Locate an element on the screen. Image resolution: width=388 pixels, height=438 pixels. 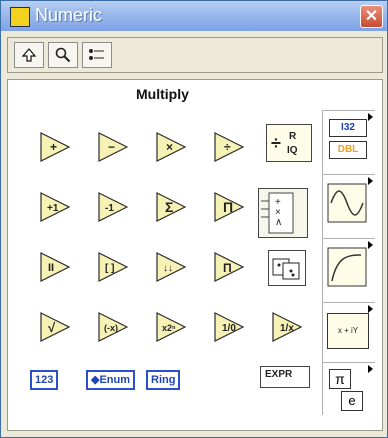
absolute-value-icon: II is located at coordinates (55, 267).